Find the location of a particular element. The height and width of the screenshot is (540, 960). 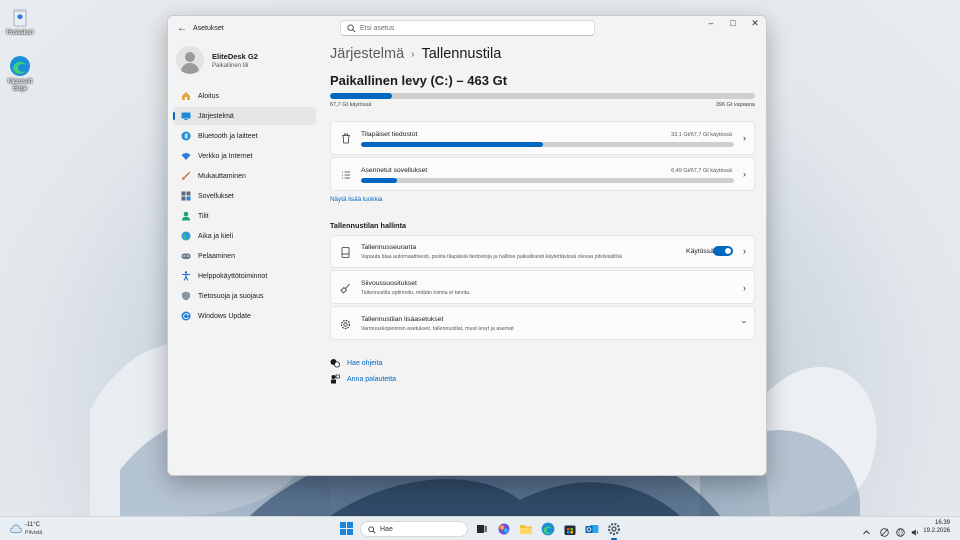

home-icon is located at coordinates (186, 96).